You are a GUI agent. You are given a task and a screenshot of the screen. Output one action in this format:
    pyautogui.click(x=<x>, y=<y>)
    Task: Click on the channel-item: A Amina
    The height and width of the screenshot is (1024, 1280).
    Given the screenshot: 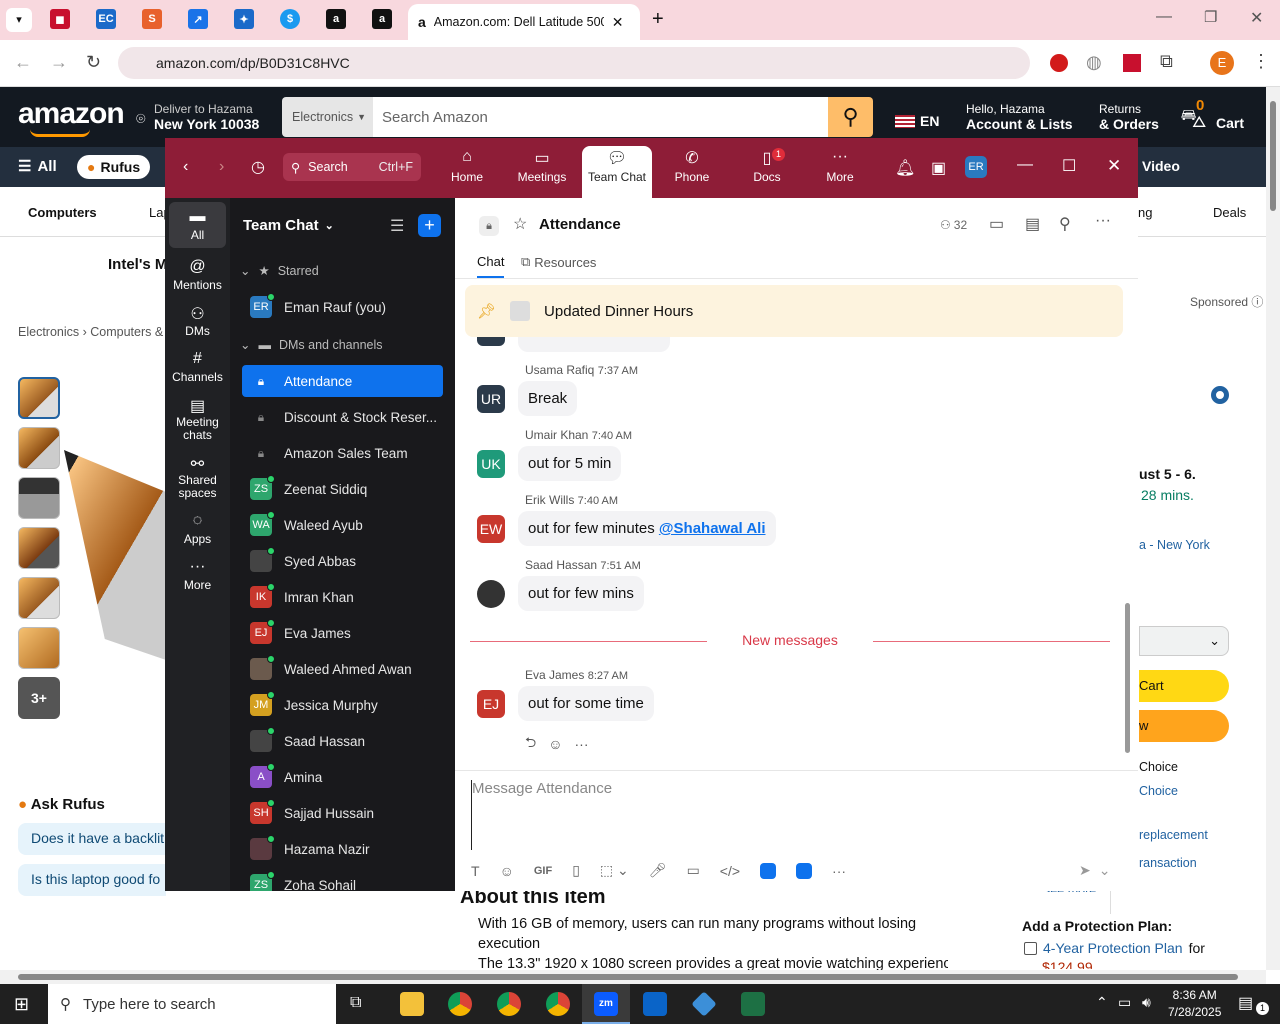 What is the action you would take?
    pyautogui.click(x=342, y=777)
    